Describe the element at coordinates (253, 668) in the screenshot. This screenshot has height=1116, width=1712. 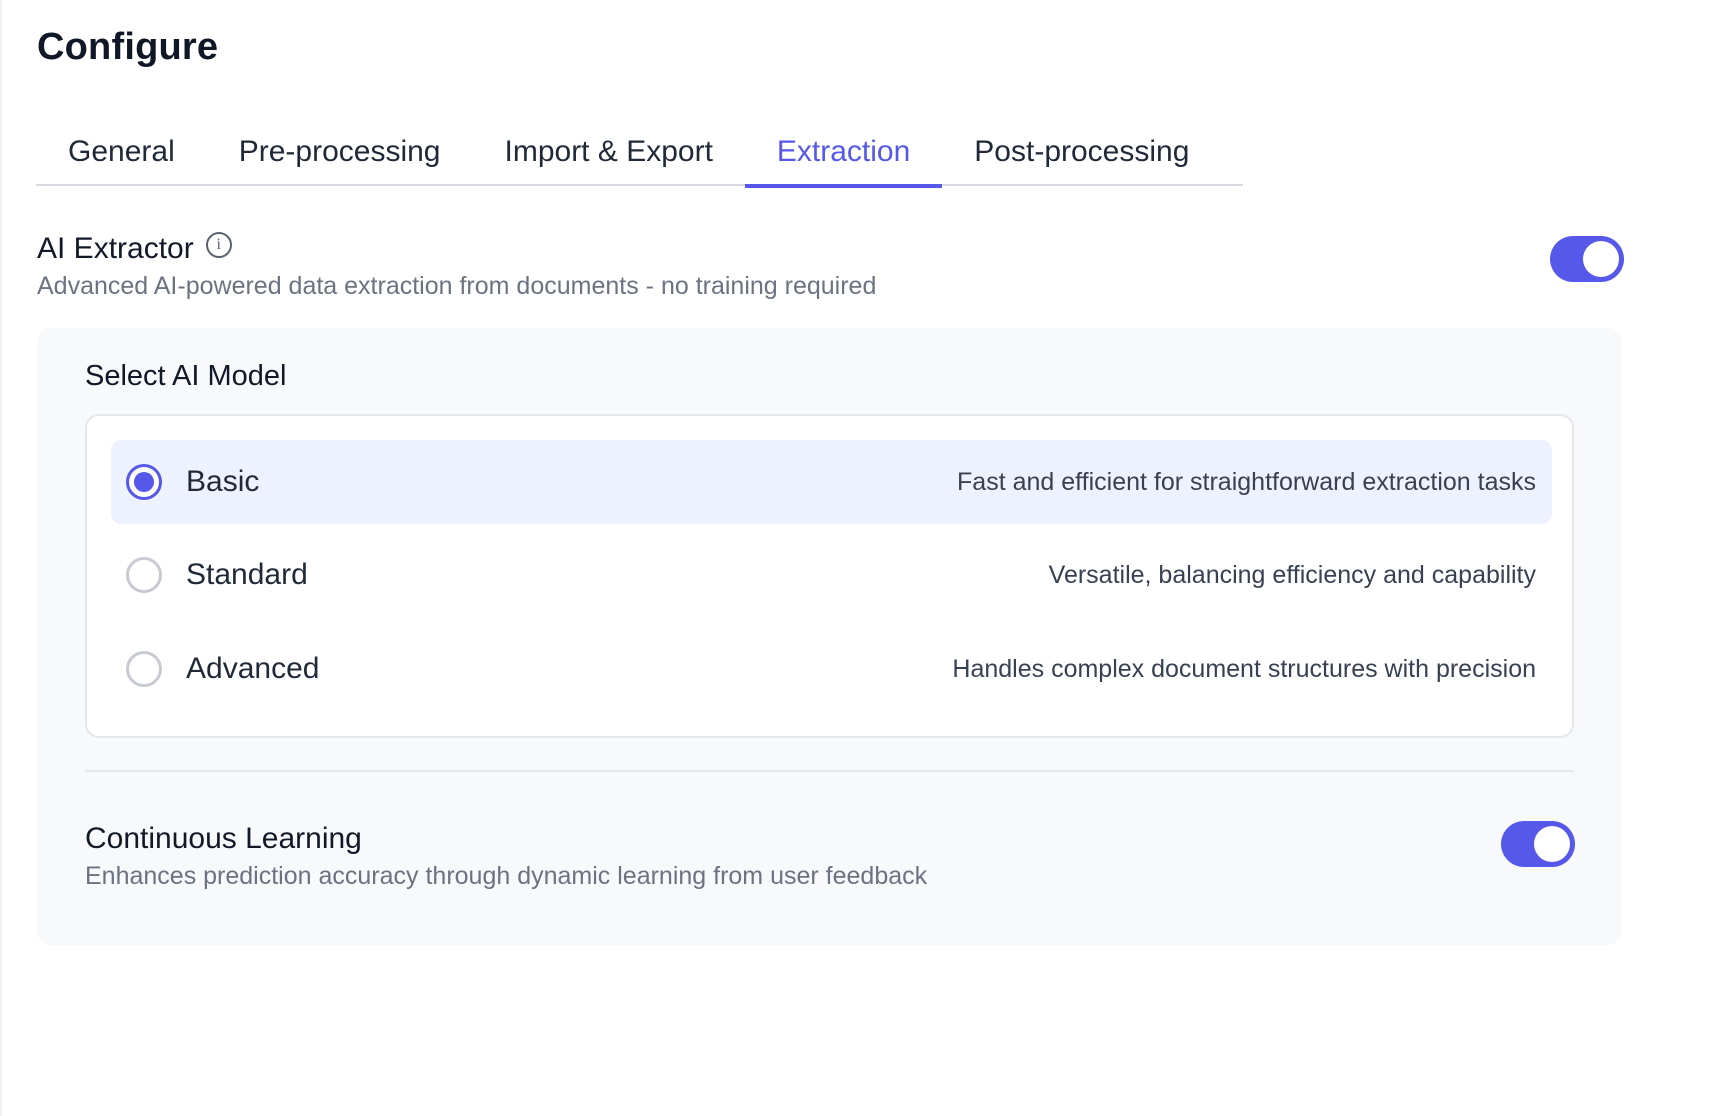
I see `model-option-name: Advanced` at that location.